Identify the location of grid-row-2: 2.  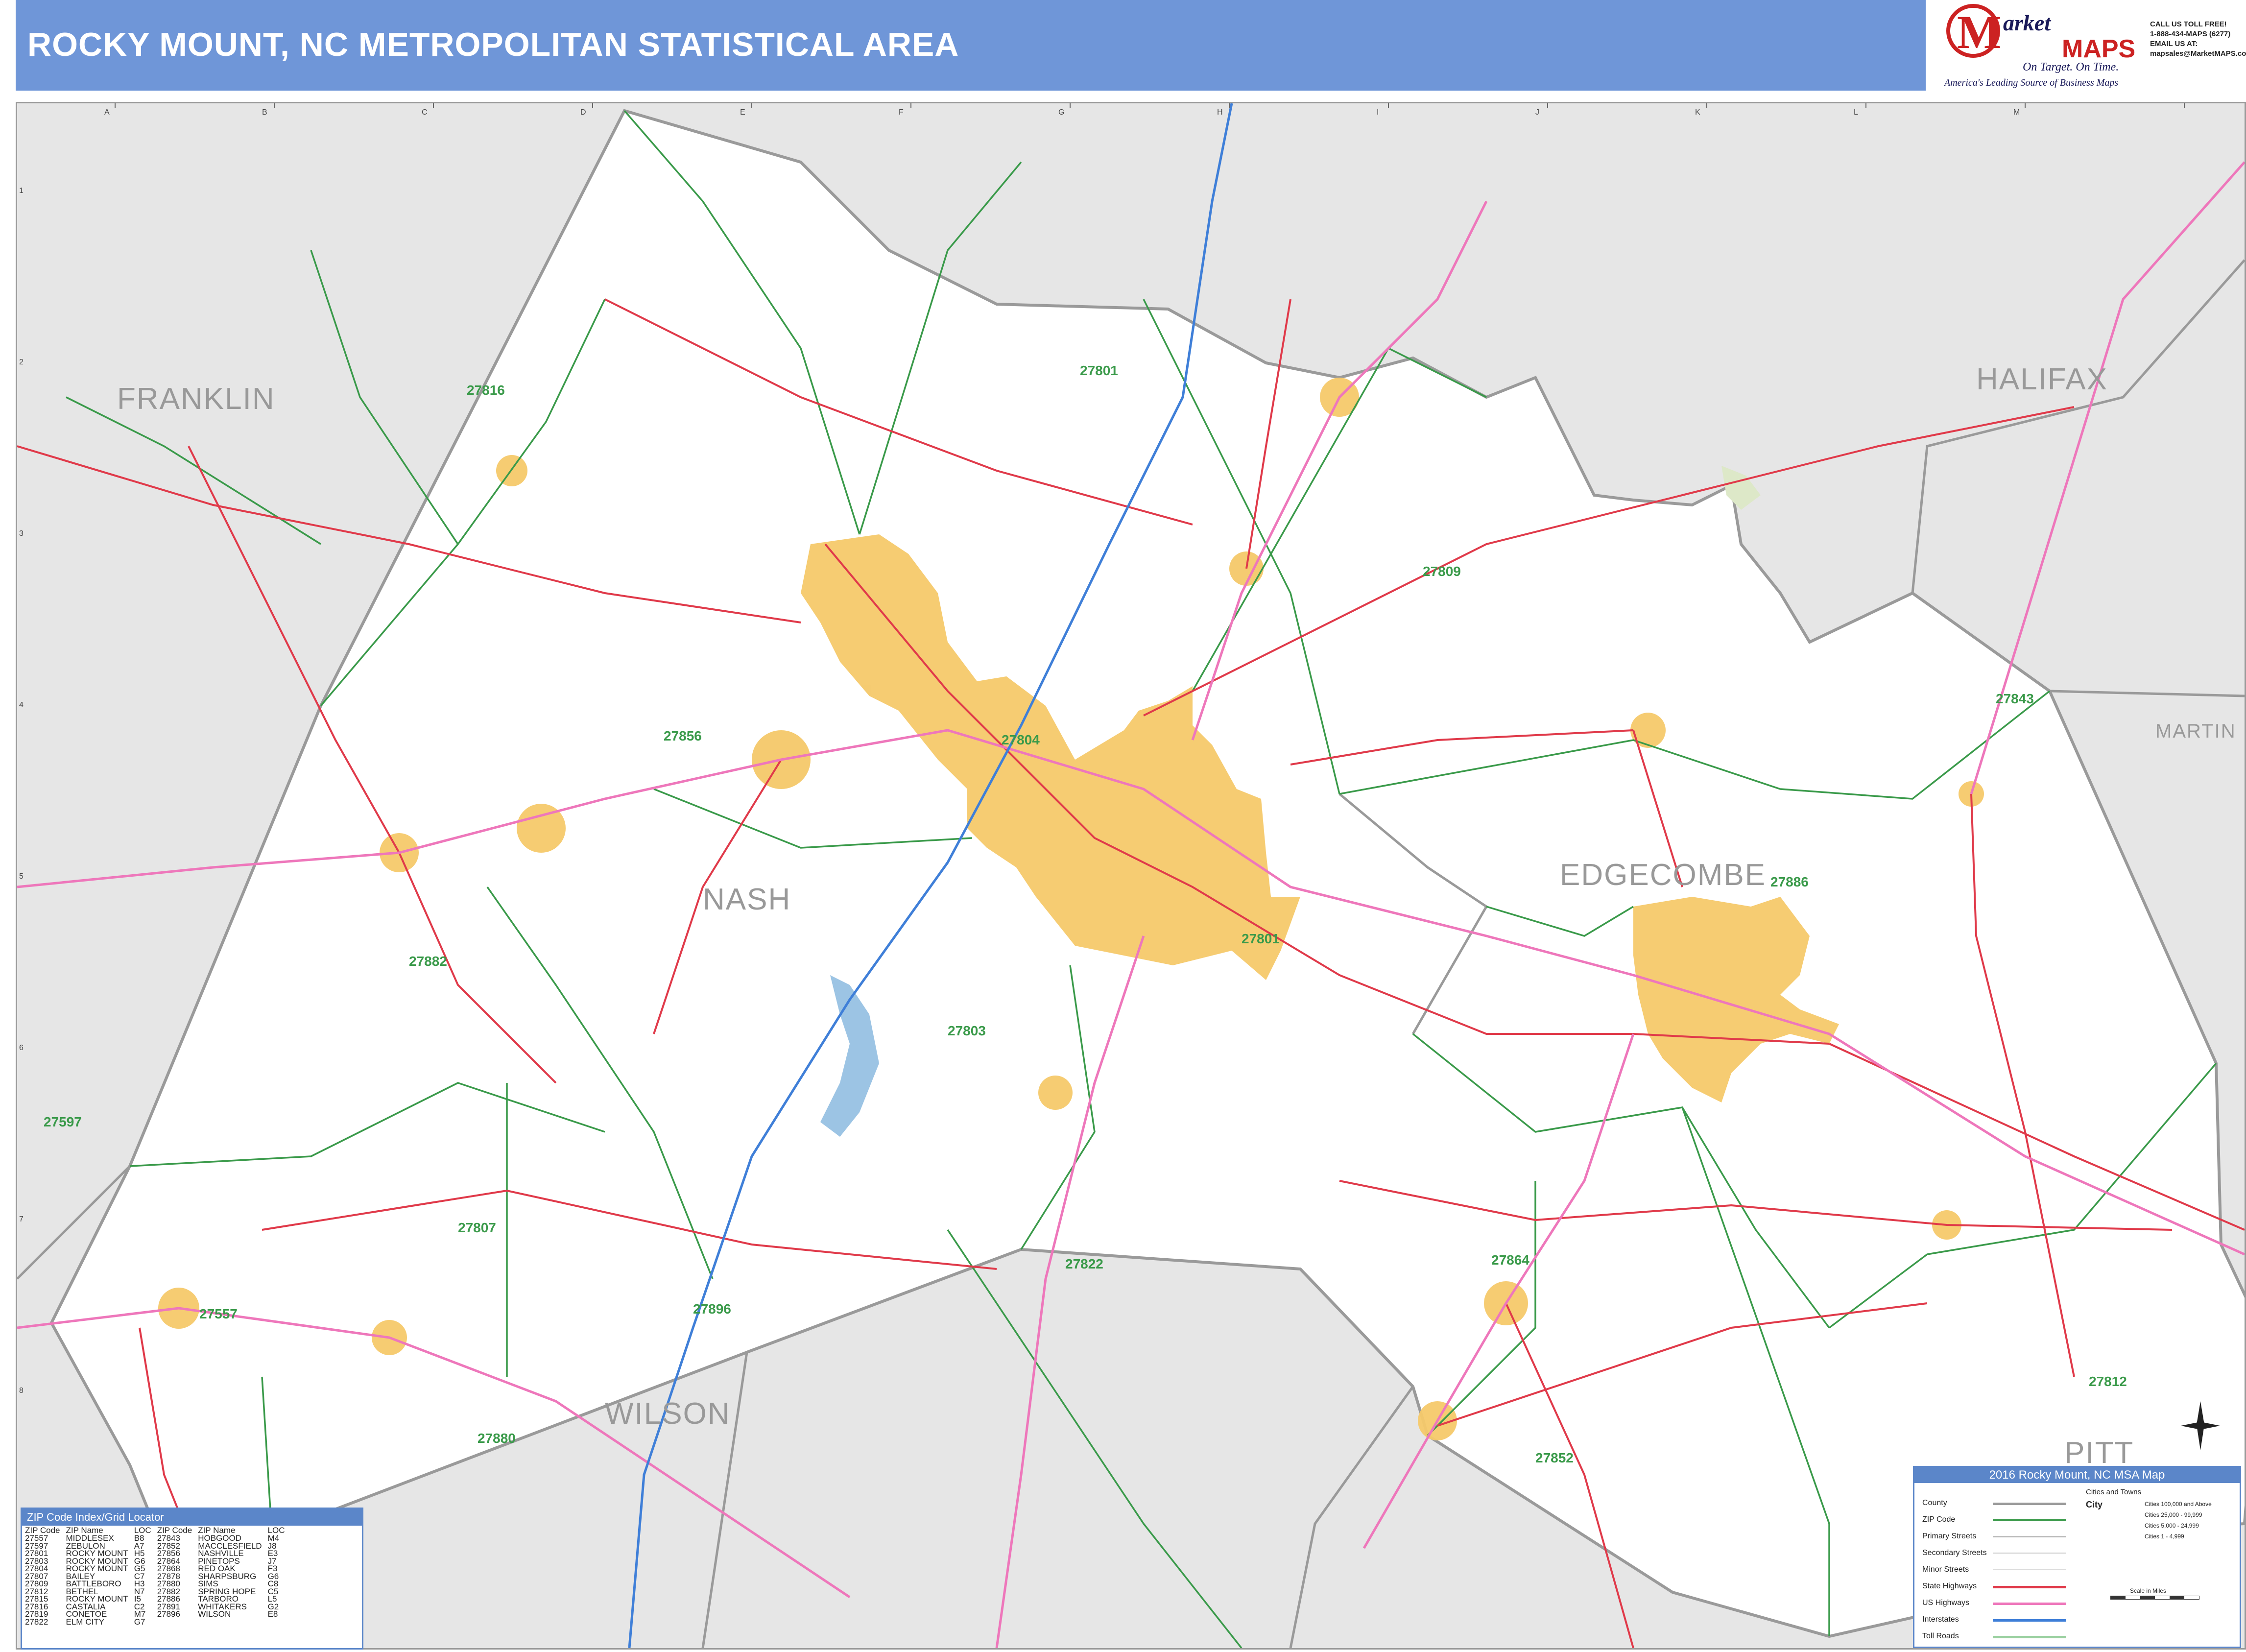
(22, 362).